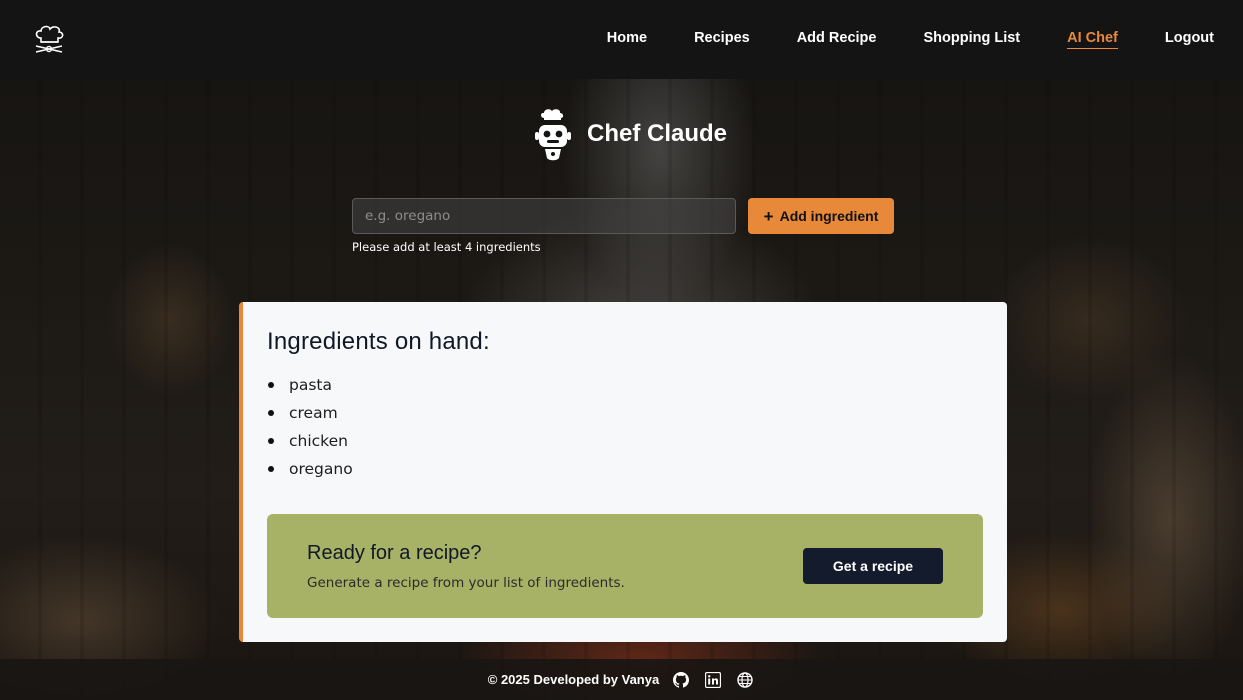 The height and width of the screenshot is (700, 1243). I want to click on add-ingredient-button: + Add ingredient, so click(821, 216).